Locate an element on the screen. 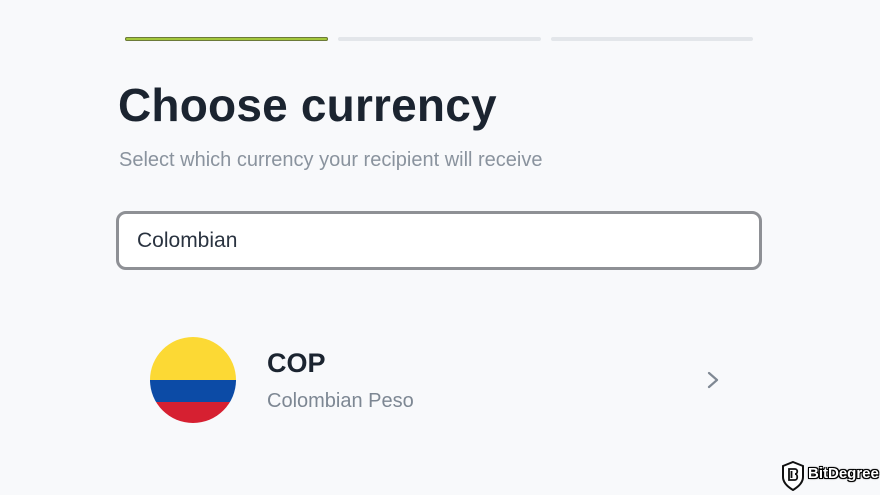 This screenshot has height=495, width=880. chevron-right-icon is located at coordinates (713, 380).